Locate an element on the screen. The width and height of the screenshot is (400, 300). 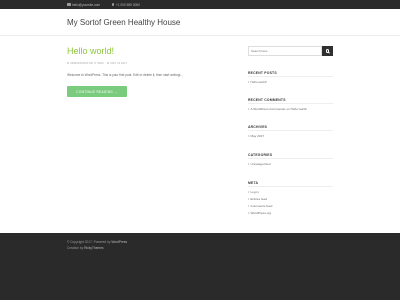
recent-post-link: Hello world! is located at coordinates (257, 82).